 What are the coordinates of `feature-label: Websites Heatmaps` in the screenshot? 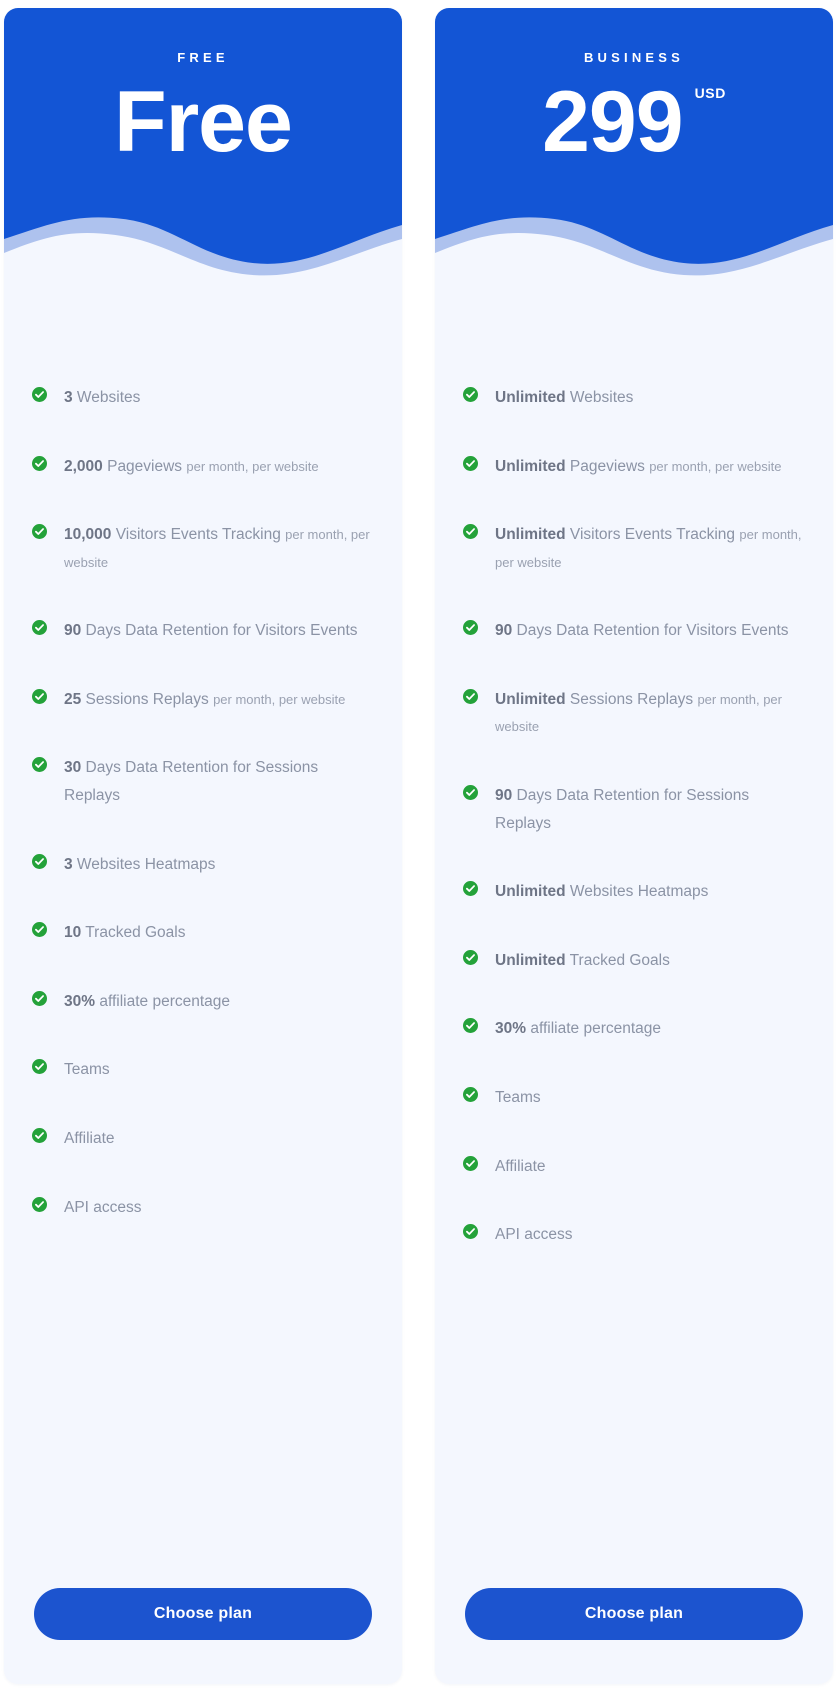 It's located at (637, 892).